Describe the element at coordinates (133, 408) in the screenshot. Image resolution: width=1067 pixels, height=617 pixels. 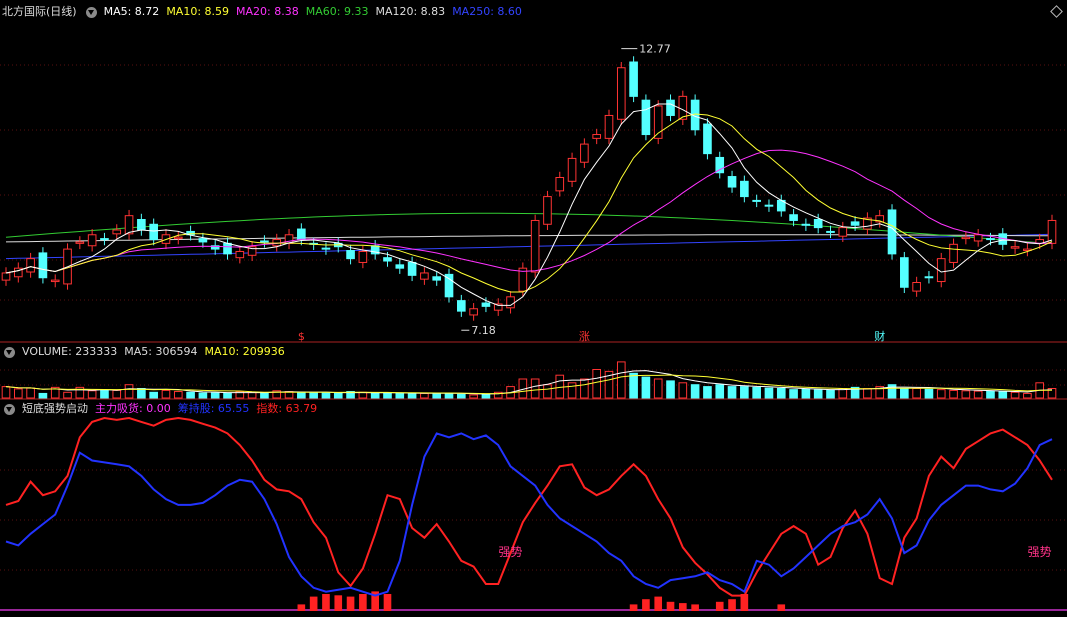
I see `indicator-zlxh: 主力吸货: 0.00` at that location.